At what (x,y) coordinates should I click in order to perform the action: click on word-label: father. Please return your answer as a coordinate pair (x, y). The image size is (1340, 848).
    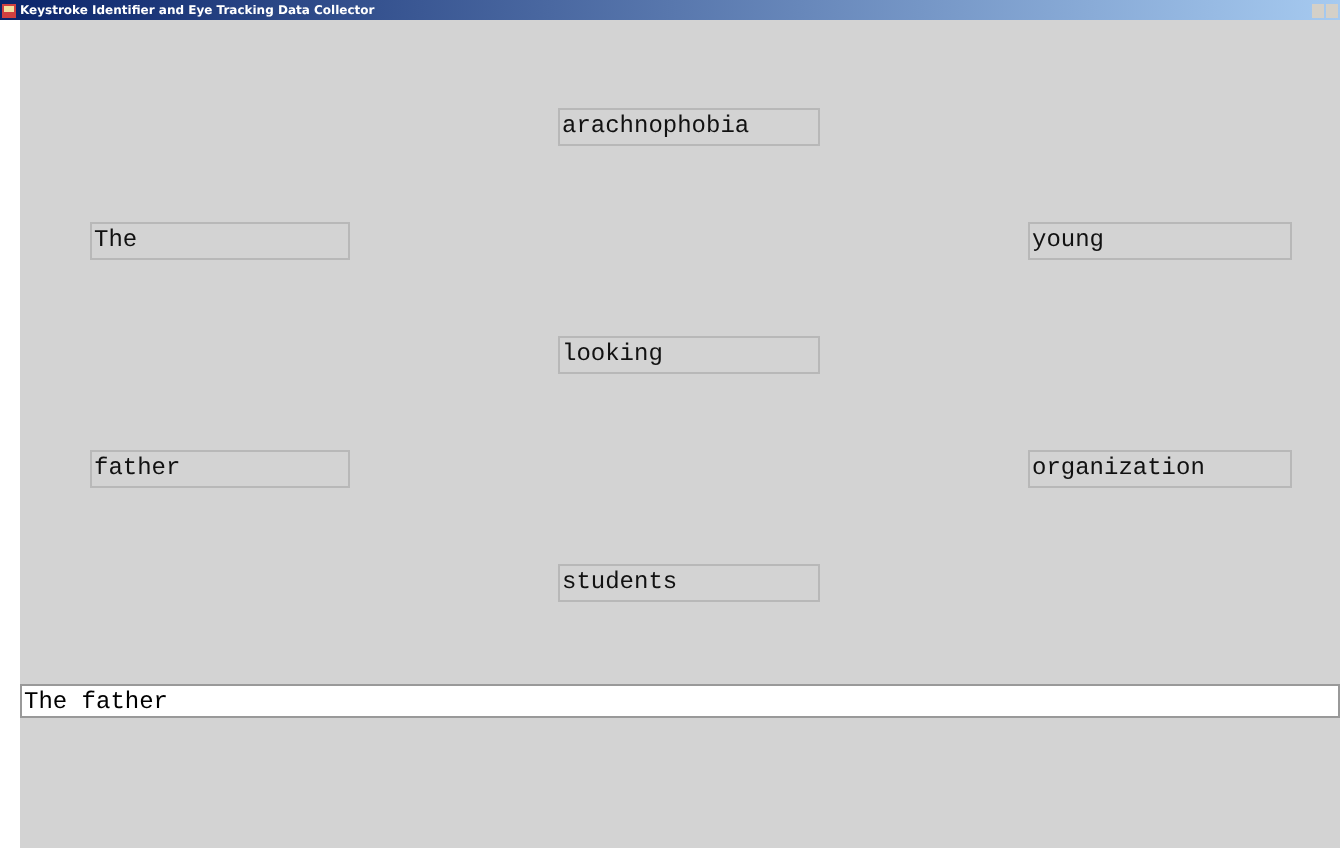
    Looking at the image, I should click on (220, 469).